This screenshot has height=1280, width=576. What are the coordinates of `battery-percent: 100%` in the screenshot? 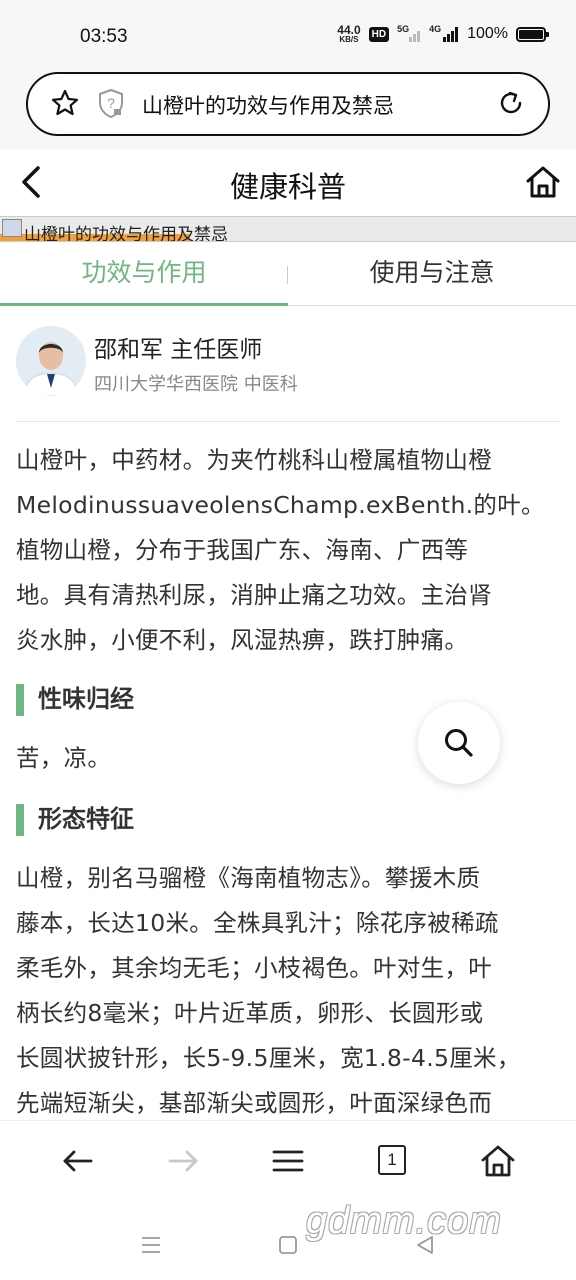 It's located at (487, 33).